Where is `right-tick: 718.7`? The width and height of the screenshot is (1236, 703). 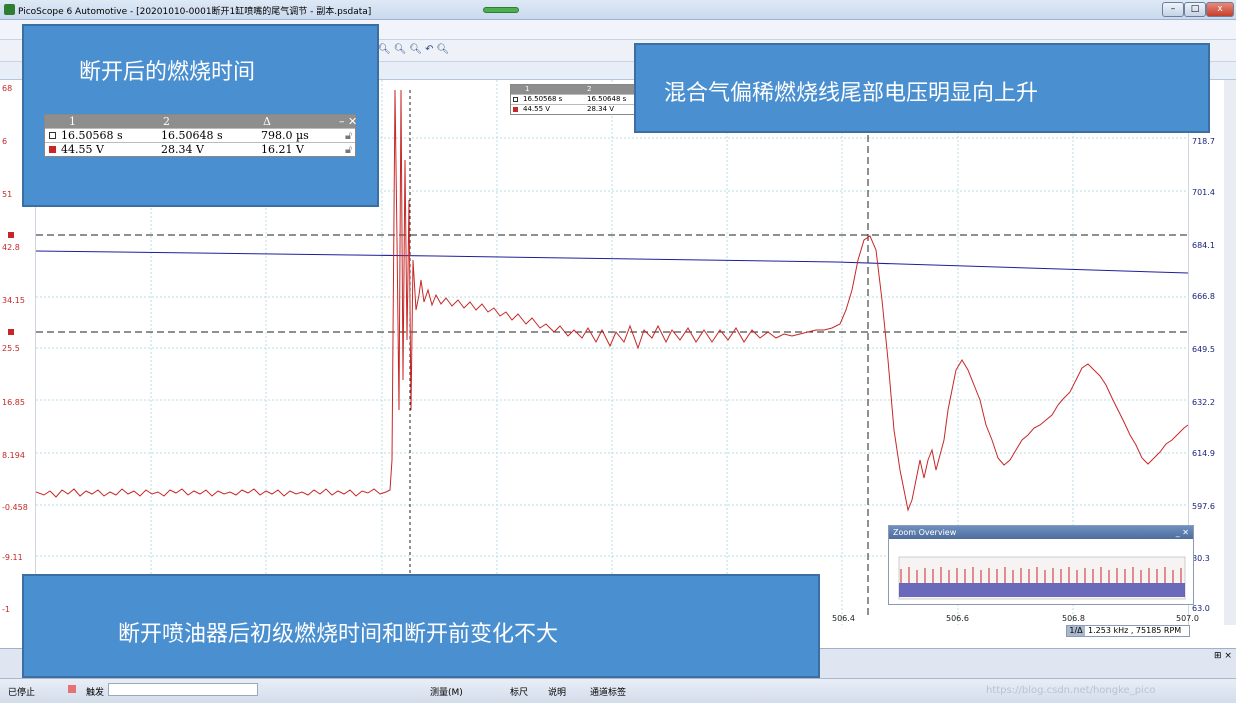
right-tick: 718.7 is located at coordinates (1203, 141).